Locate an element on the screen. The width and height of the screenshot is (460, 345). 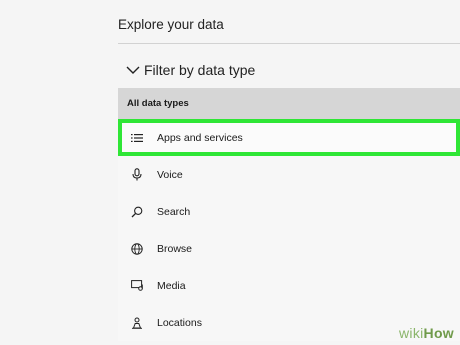
list-icon is located at coordinates (137, 138).